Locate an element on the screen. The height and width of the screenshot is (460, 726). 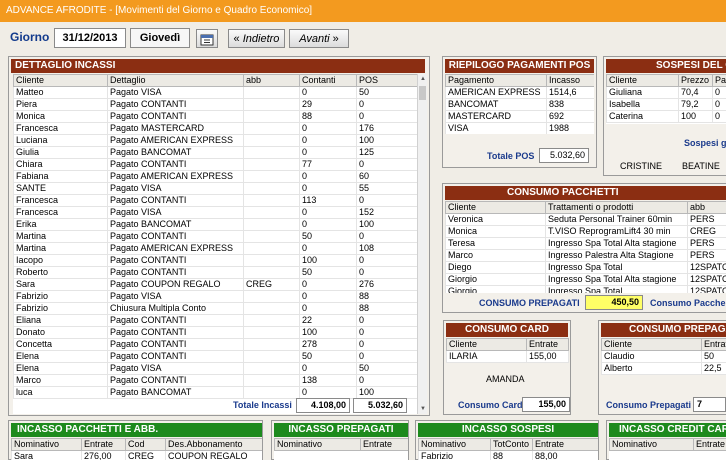
incasso-row: Piera Pagato CONTANTI 29 0 is located at coordinates (215, 104).